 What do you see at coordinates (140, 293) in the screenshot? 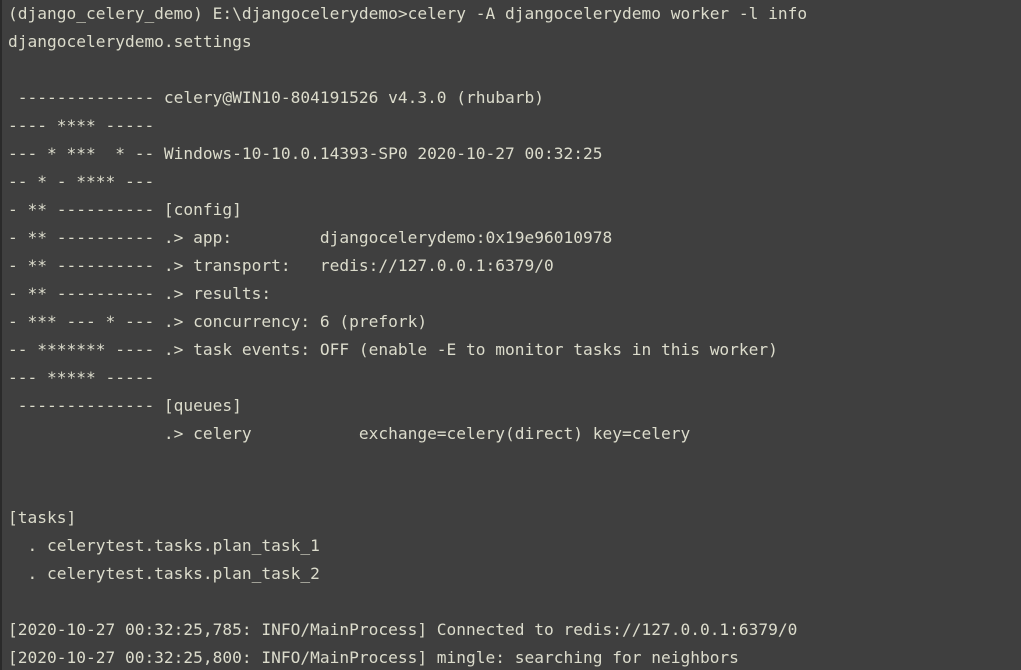
I see `terminal-line-config-results: - ** ---------- .> results:` at bounding box center [140, 293].